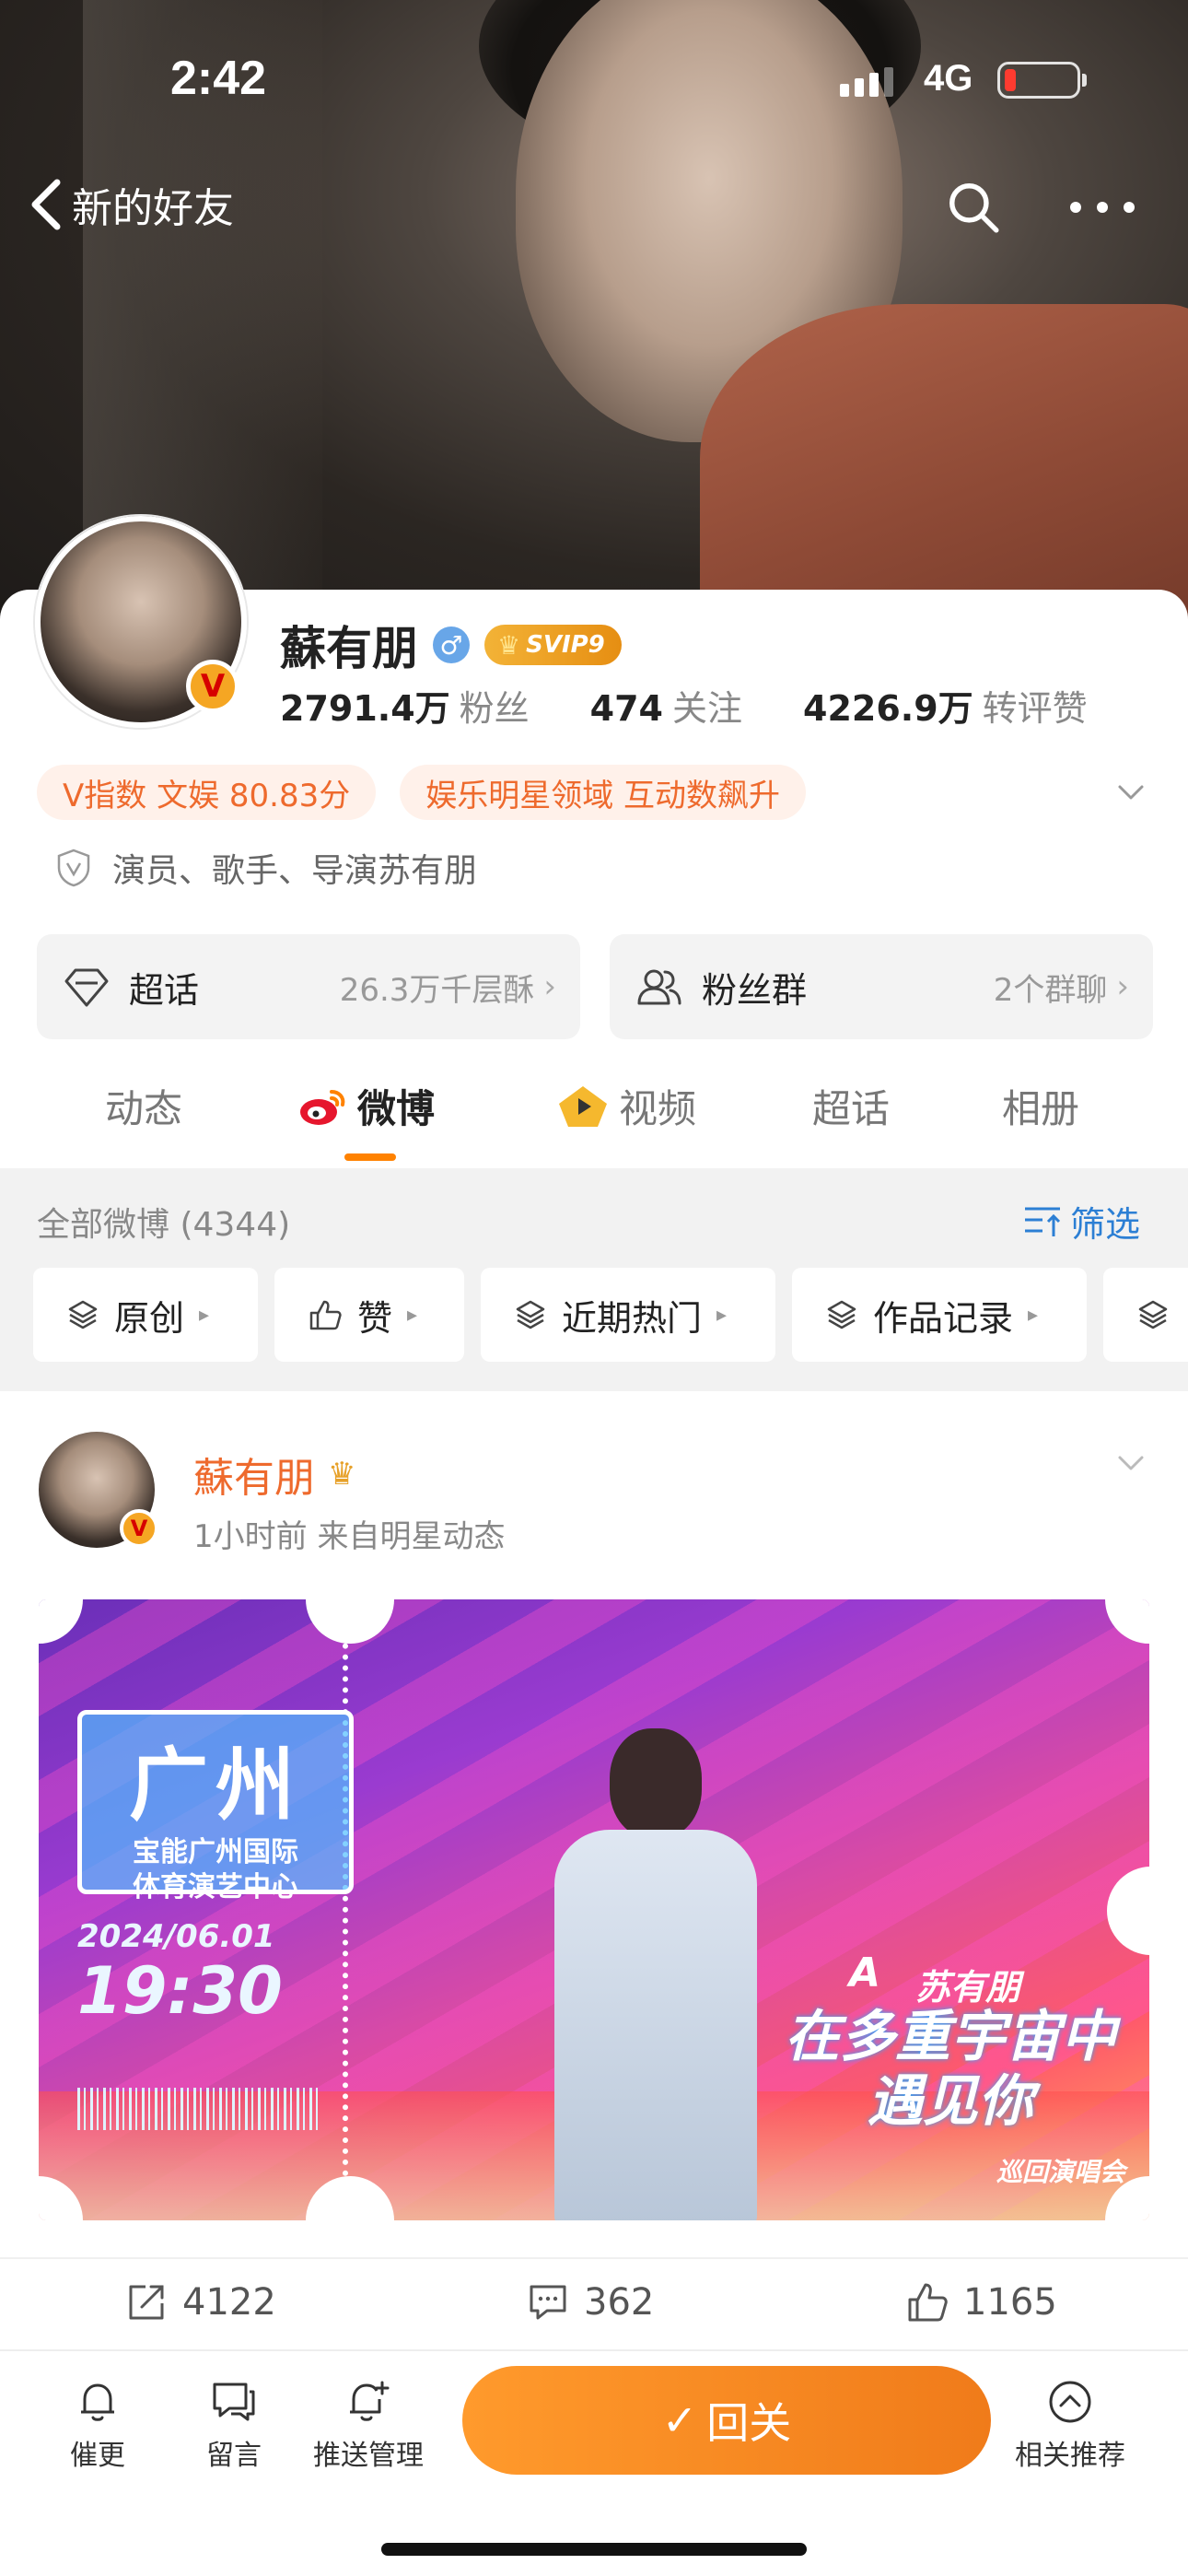 The height and width of the screenshot is (2576, 1188). I want to click on push-settings-label: 推送管理, so click(369, 2456).